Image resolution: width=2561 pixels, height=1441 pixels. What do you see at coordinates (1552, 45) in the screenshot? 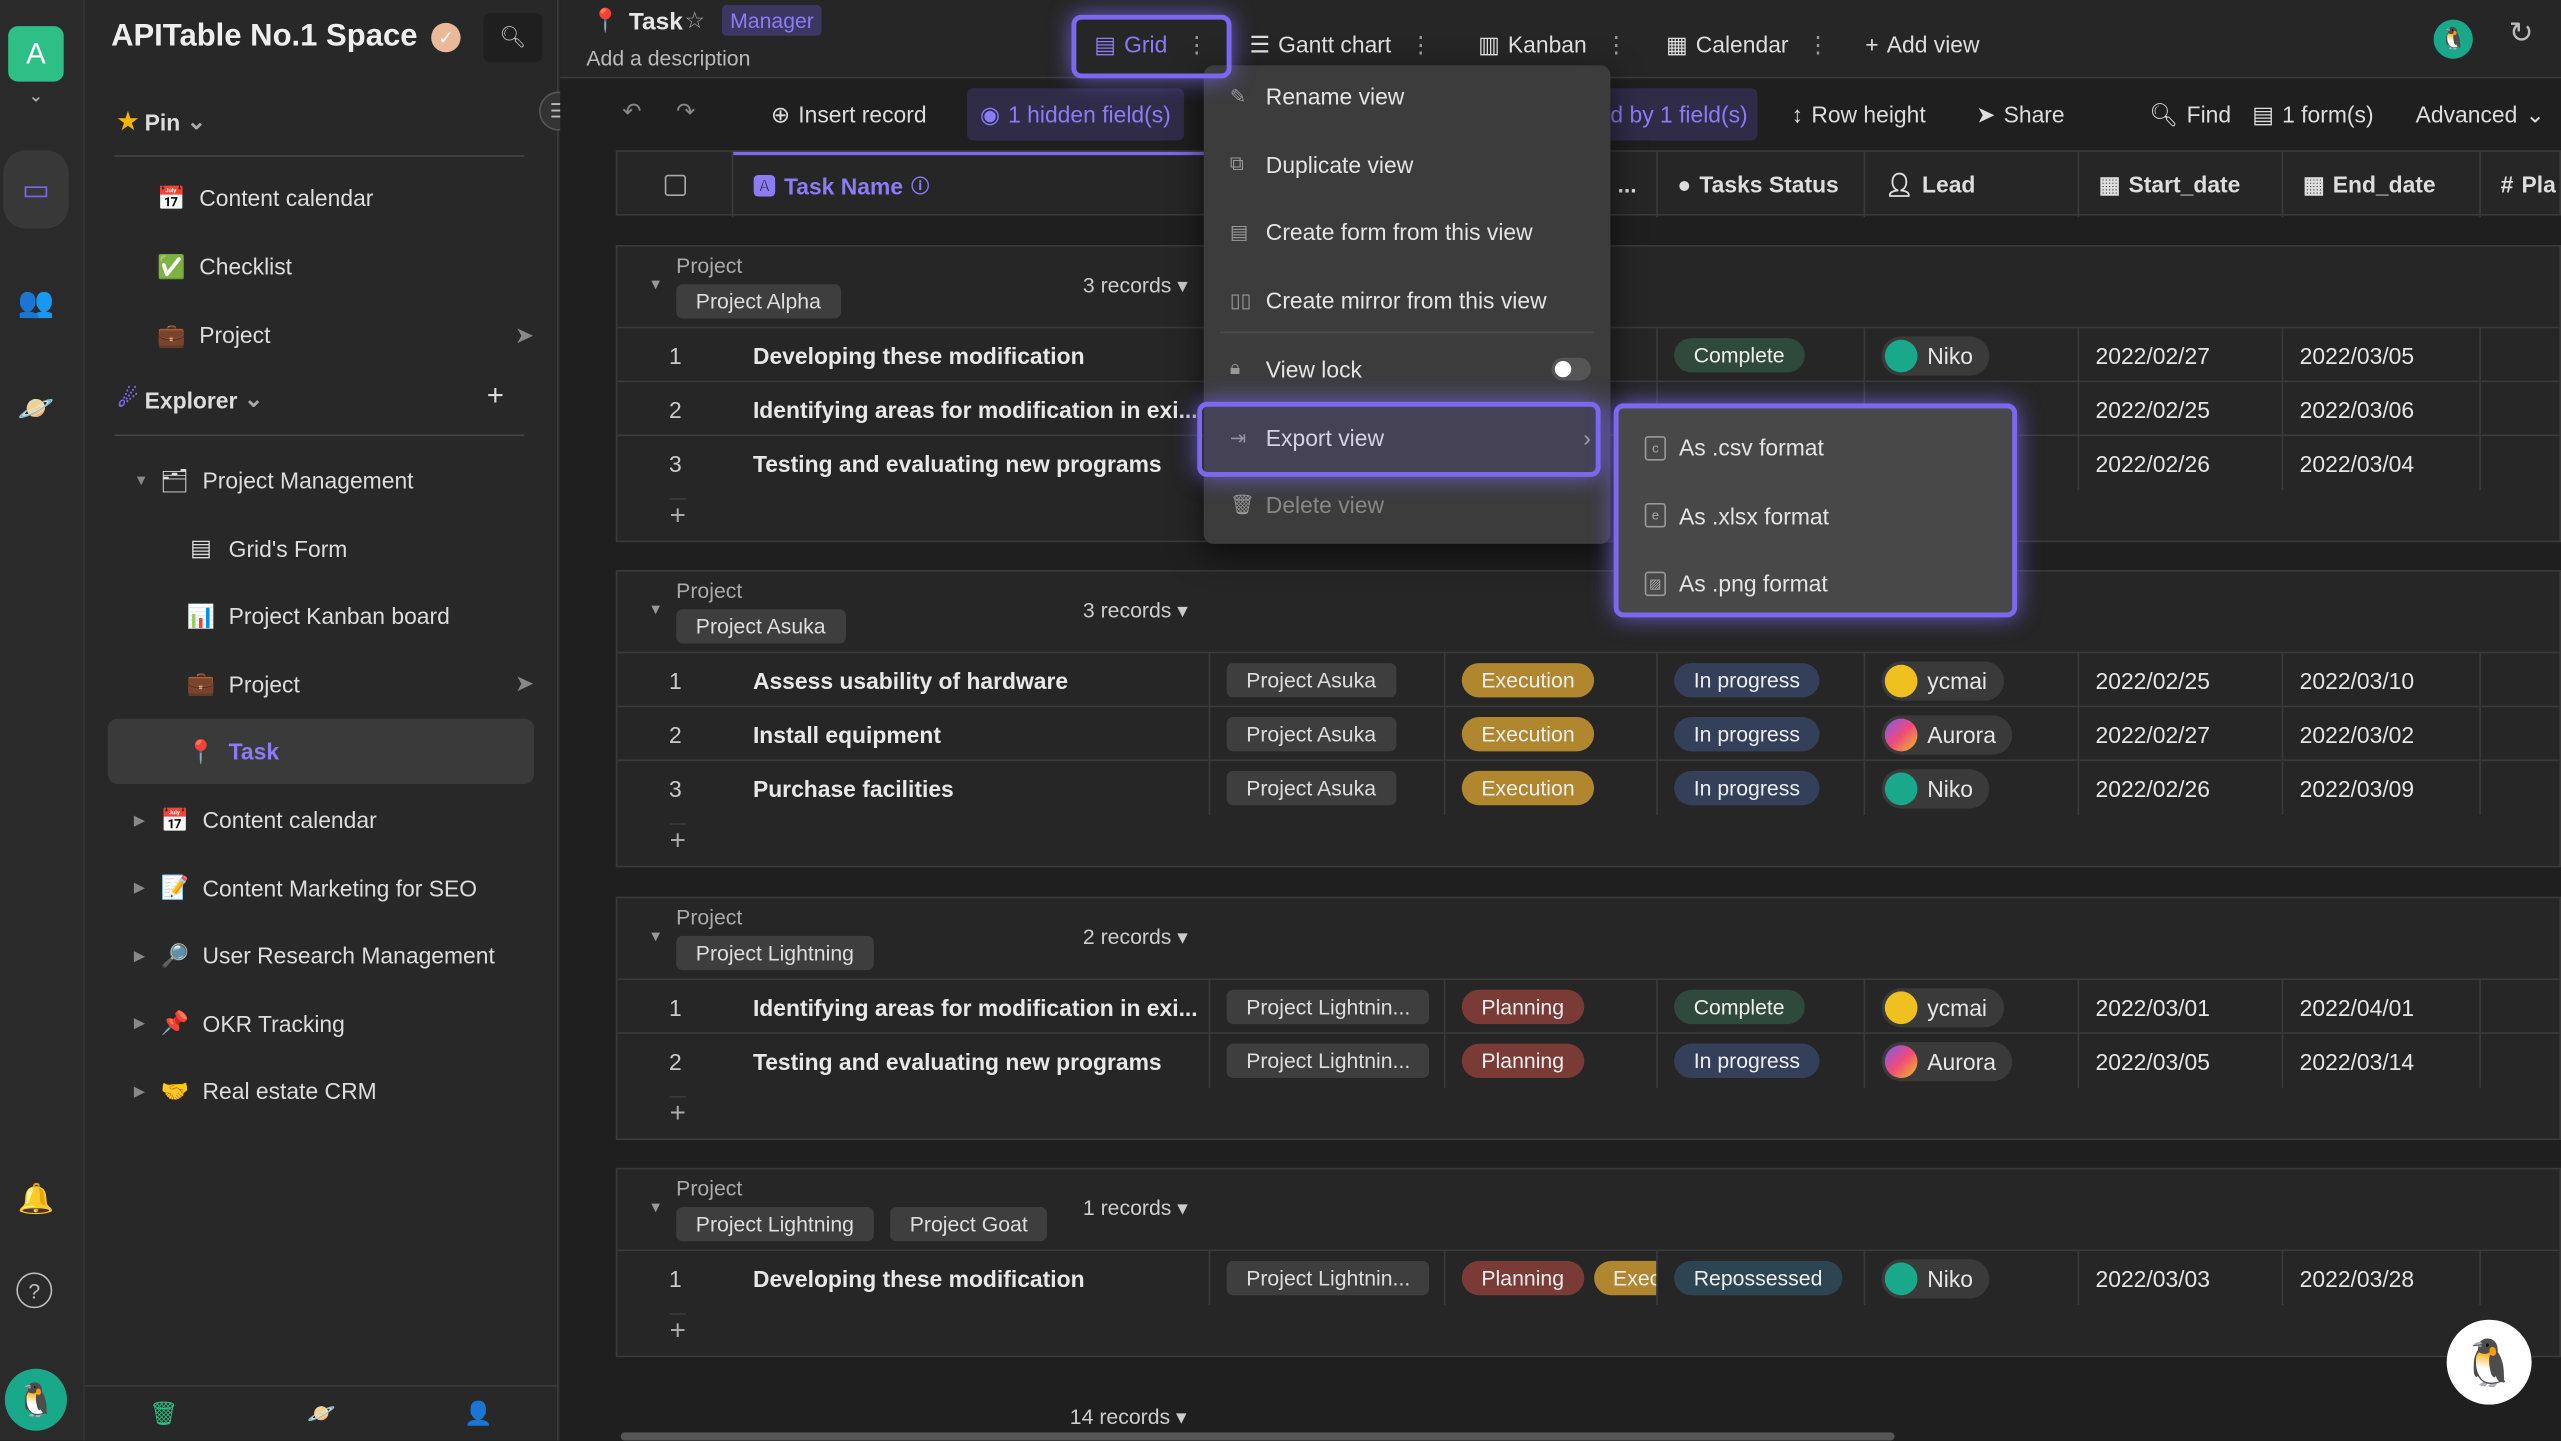
I see `tab-kanban: ▥ Kanban ⋮` at bounding box center [1552, 45].